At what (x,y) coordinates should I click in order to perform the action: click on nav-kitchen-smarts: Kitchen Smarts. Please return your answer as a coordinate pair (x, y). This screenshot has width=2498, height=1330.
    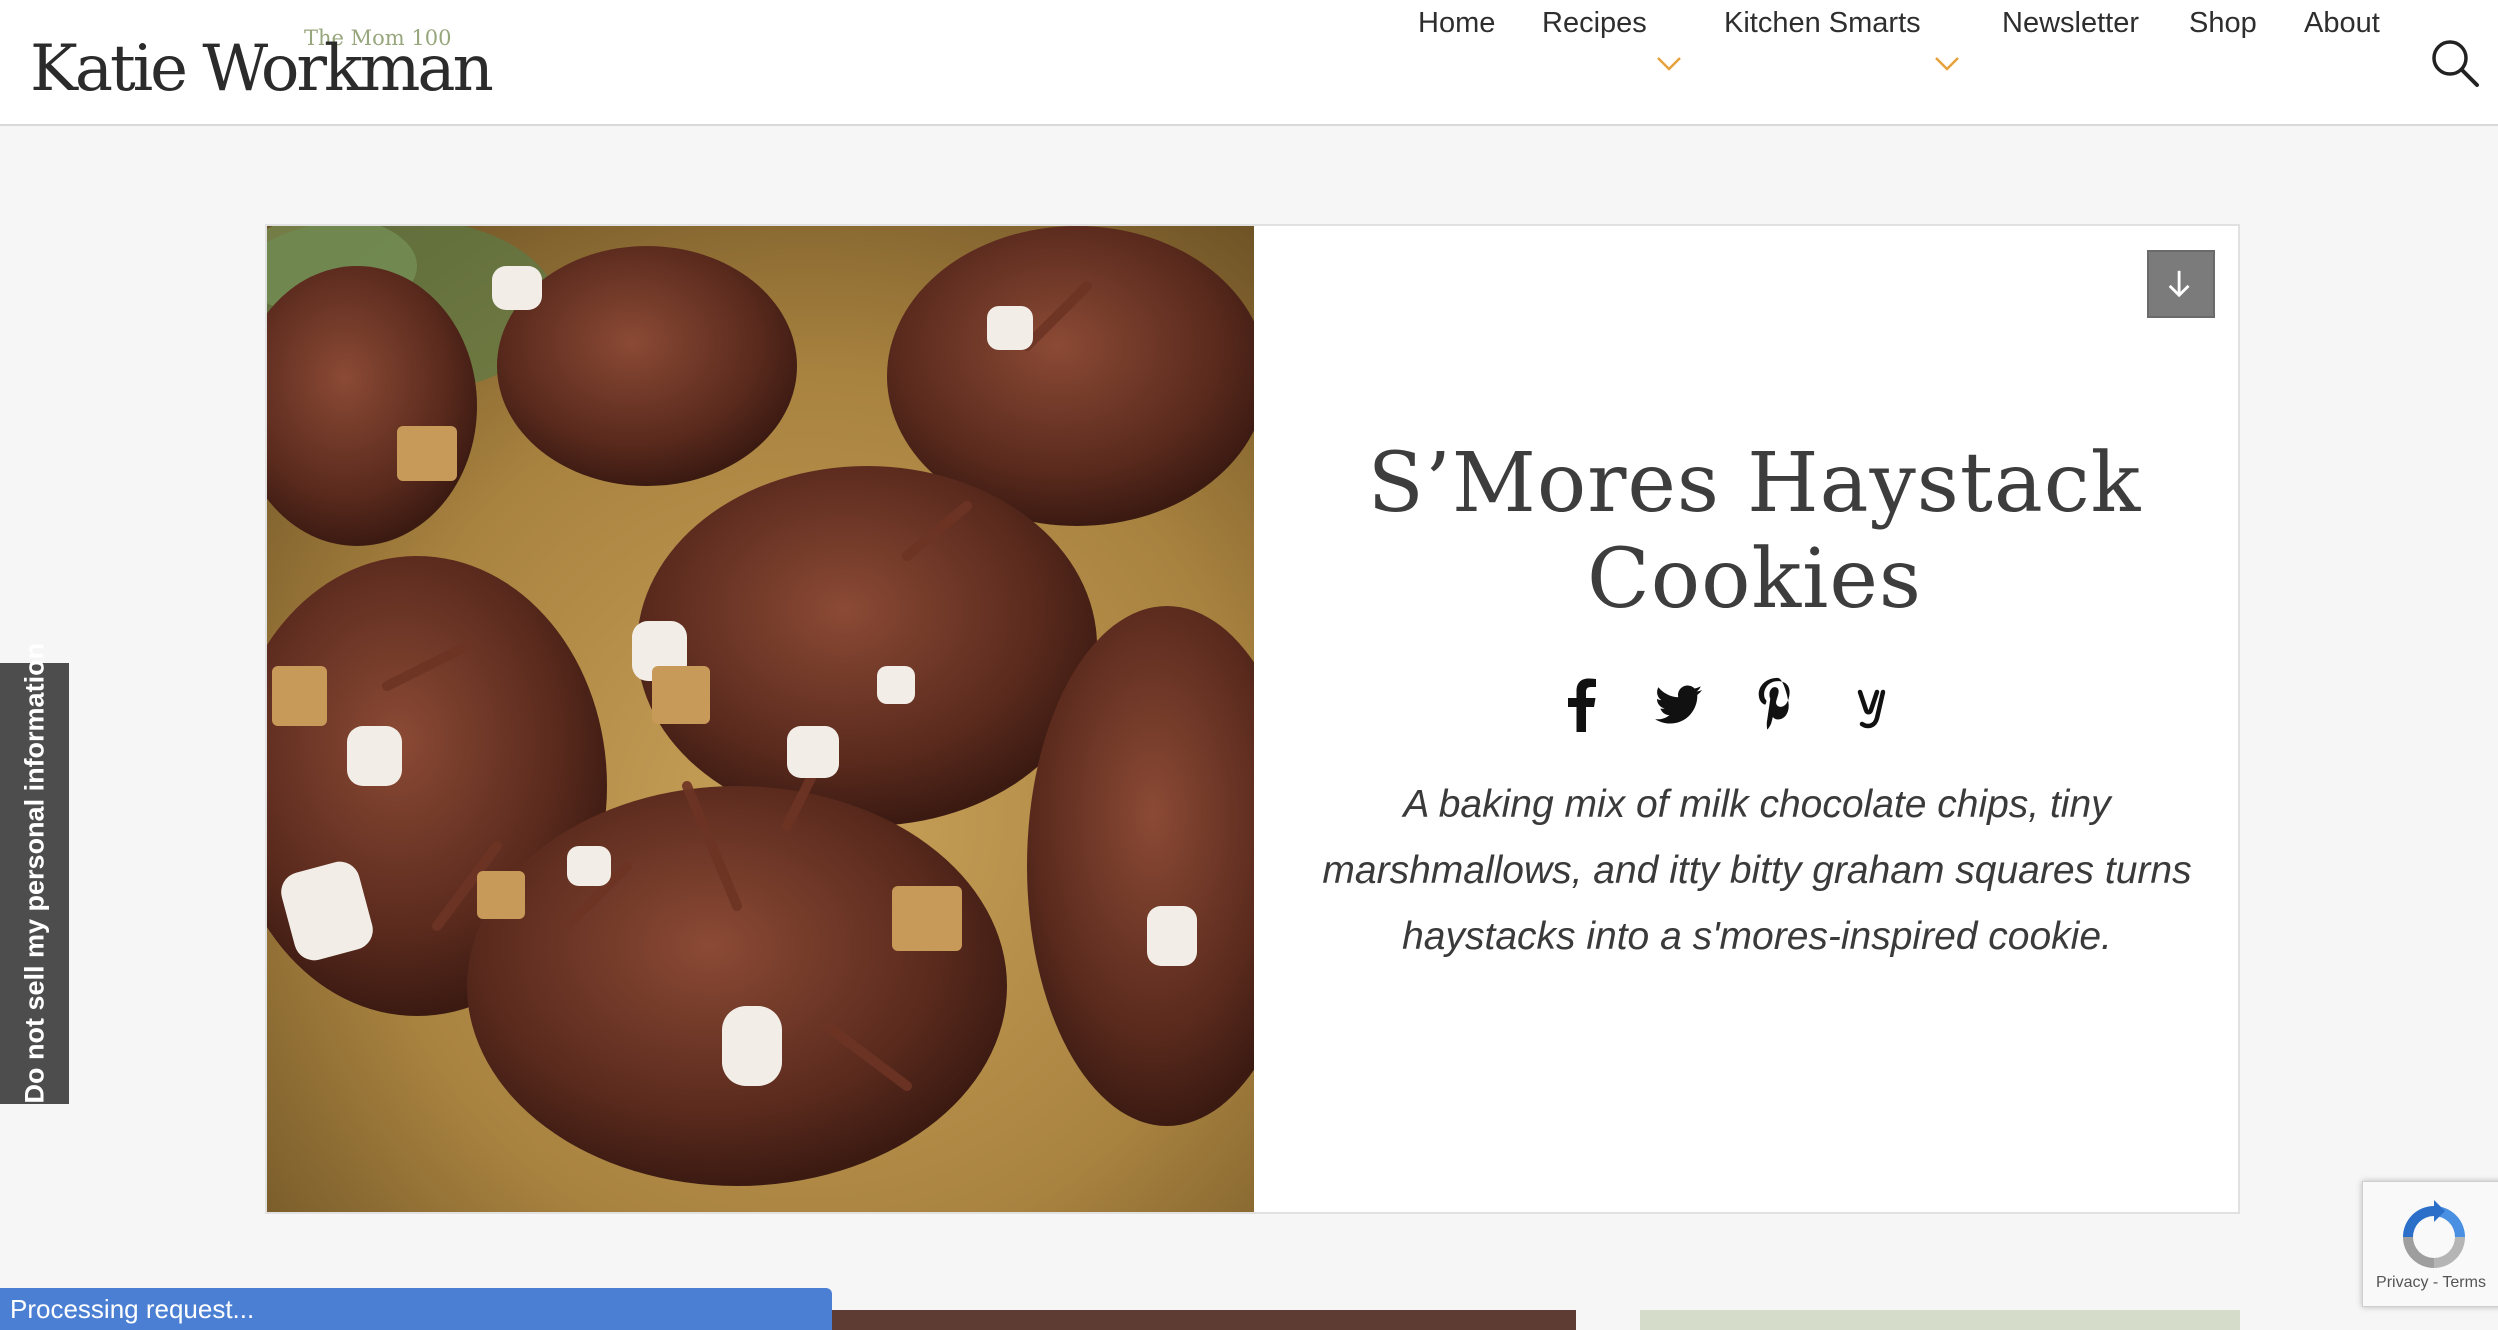
    Looking at the image, I should click on (1822, 23).